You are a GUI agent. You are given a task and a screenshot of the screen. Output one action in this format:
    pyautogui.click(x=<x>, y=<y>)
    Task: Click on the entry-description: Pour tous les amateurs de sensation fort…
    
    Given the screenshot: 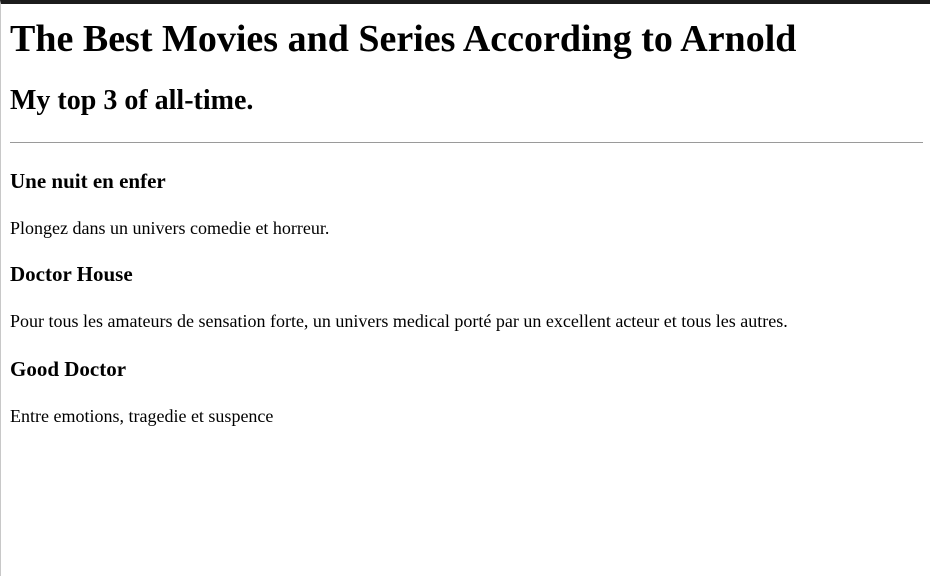 What is the action you would take?
    pyautogui.click(x=399, y=321)
    